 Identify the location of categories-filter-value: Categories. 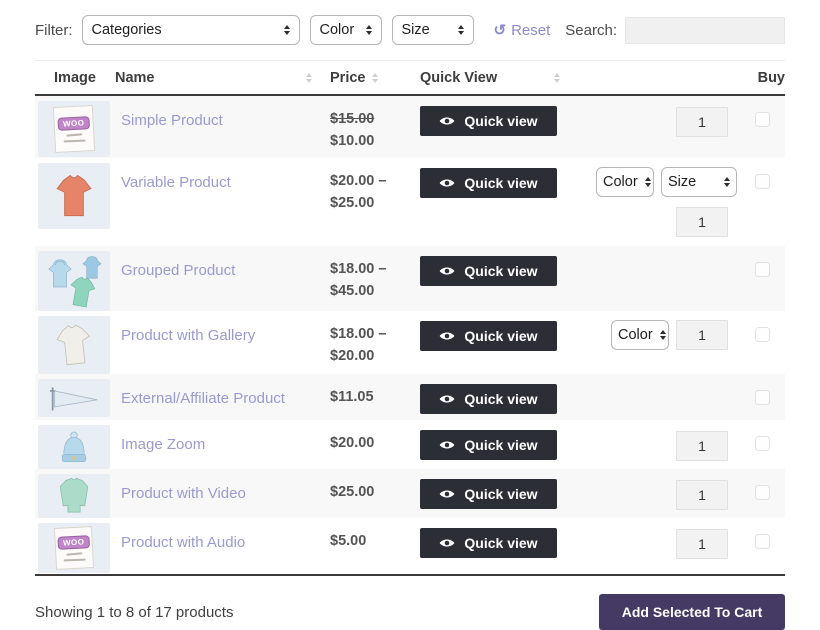
(126, 30).